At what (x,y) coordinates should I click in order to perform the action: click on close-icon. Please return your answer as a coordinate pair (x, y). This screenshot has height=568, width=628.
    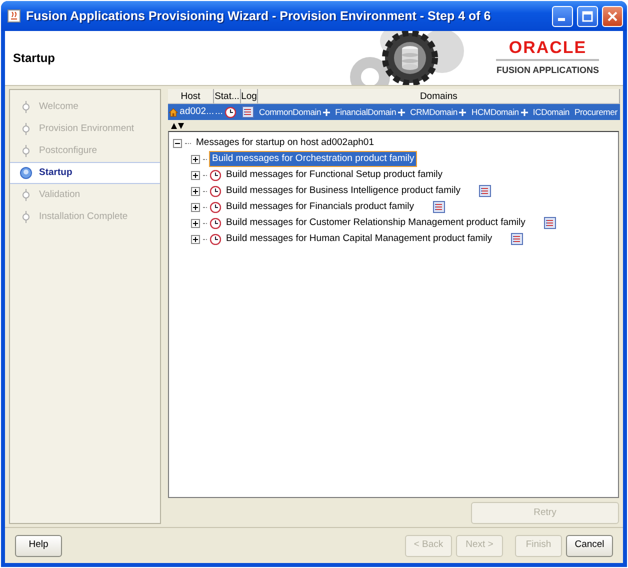
    Looking at the image, I should click on (612, 16).